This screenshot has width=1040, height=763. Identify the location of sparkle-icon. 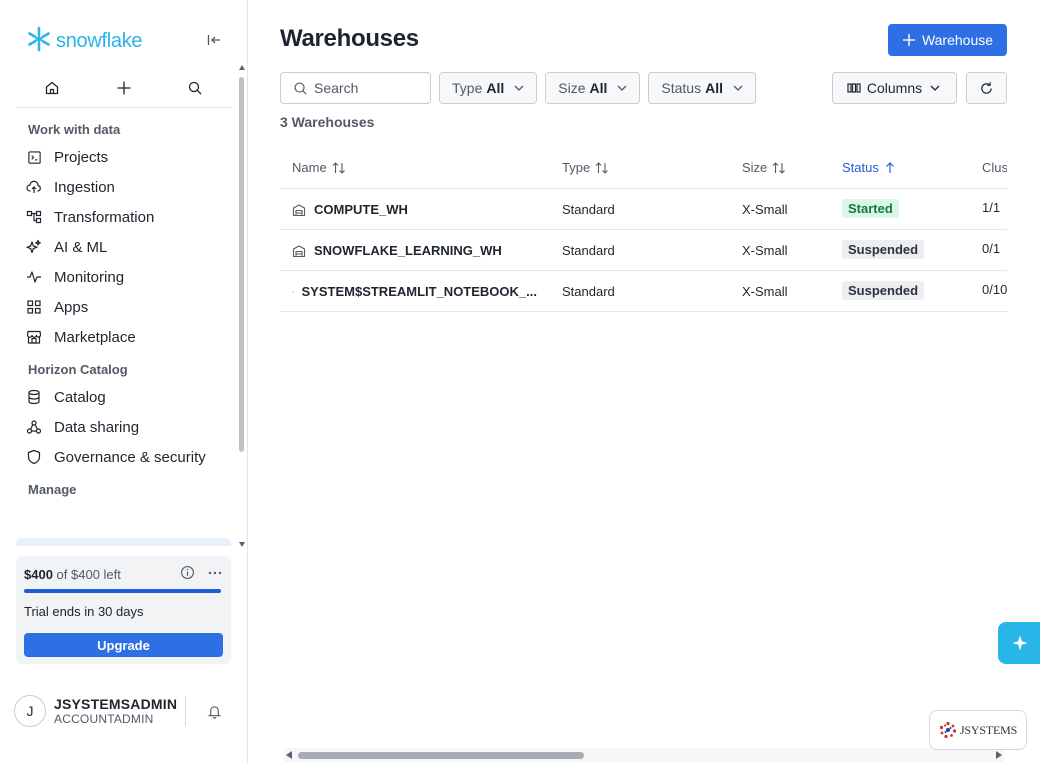
(34, 247).